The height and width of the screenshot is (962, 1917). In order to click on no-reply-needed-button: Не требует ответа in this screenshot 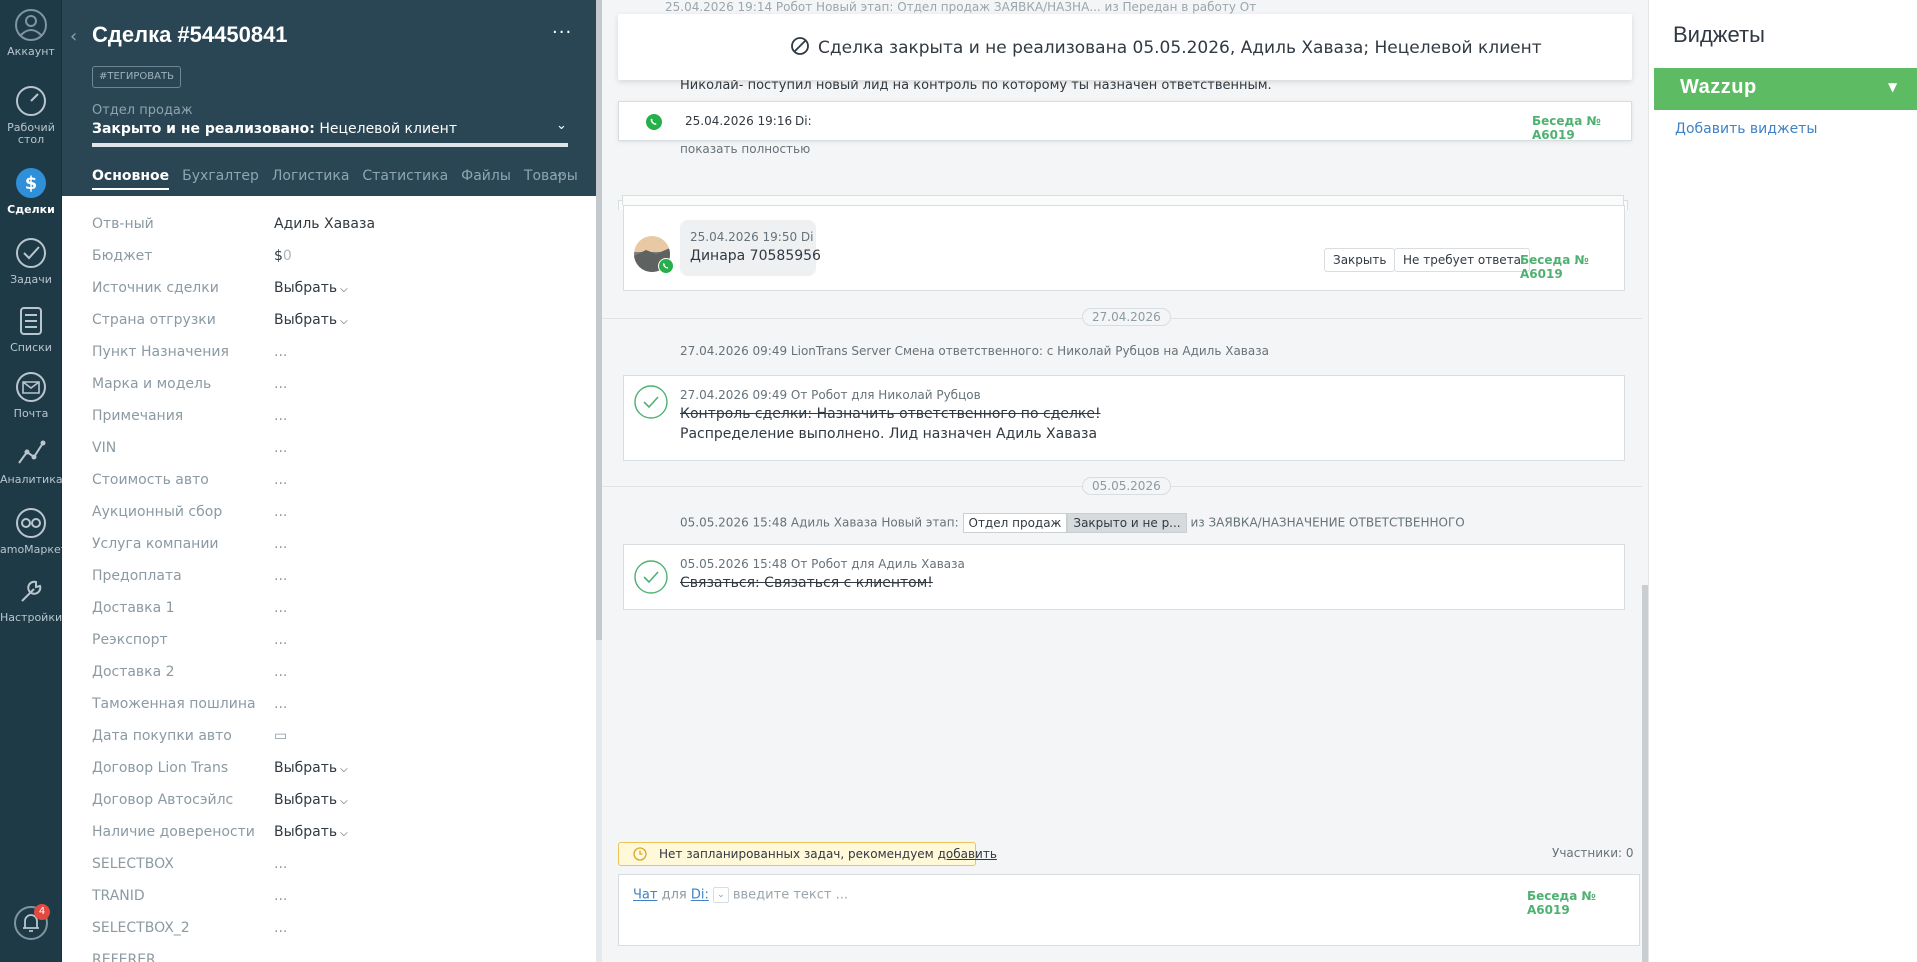, I will do `click(1462, 260)`.